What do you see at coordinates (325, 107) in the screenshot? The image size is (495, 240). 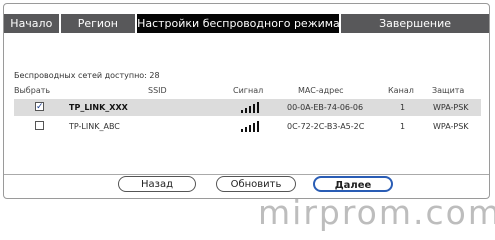 I see `row-mac: 00-0A-EB-74-06-06` at bounding box center [325, 107].